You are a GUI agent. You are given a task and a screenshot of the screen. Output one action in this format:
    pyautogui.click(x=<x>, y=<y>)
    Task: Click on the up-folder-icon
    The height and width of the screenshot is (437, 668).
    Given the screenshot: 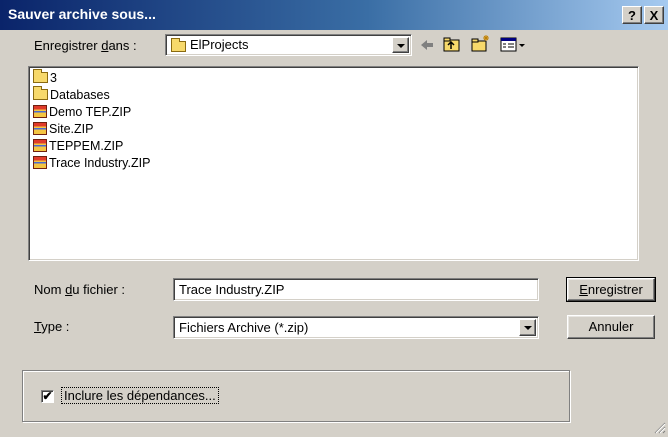 What is the action you would take?
    pyautogui.click(x=452, y=45)
    